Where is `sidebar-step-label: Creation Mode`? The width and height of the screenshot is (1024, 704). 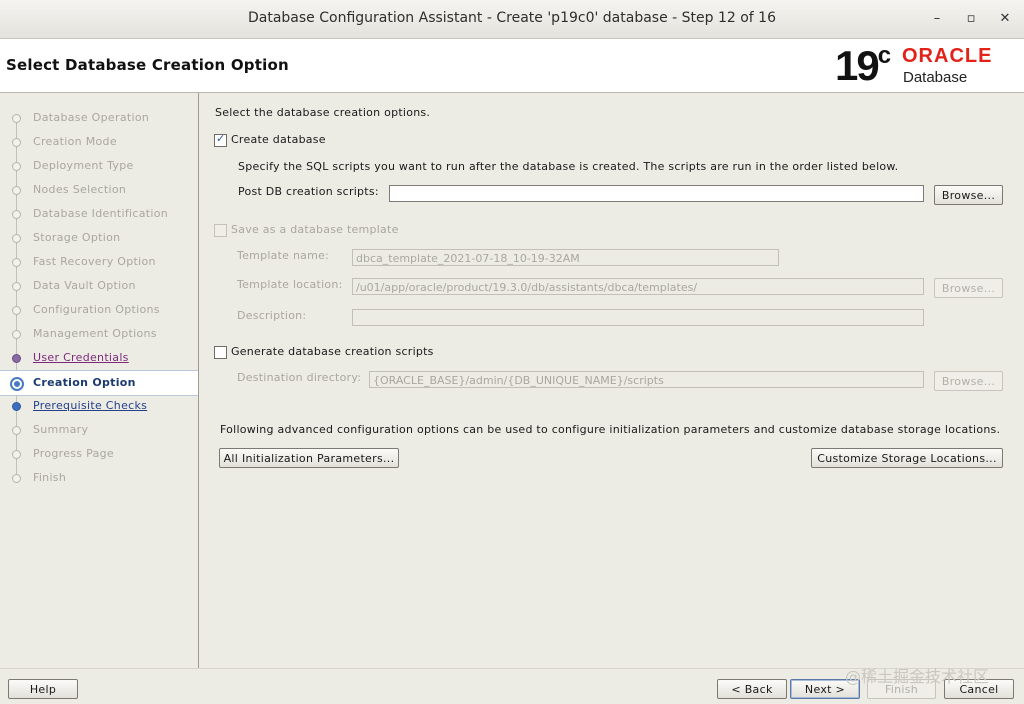
sidebar-step-label: Creation Mode is located at coordinates (75, 141).